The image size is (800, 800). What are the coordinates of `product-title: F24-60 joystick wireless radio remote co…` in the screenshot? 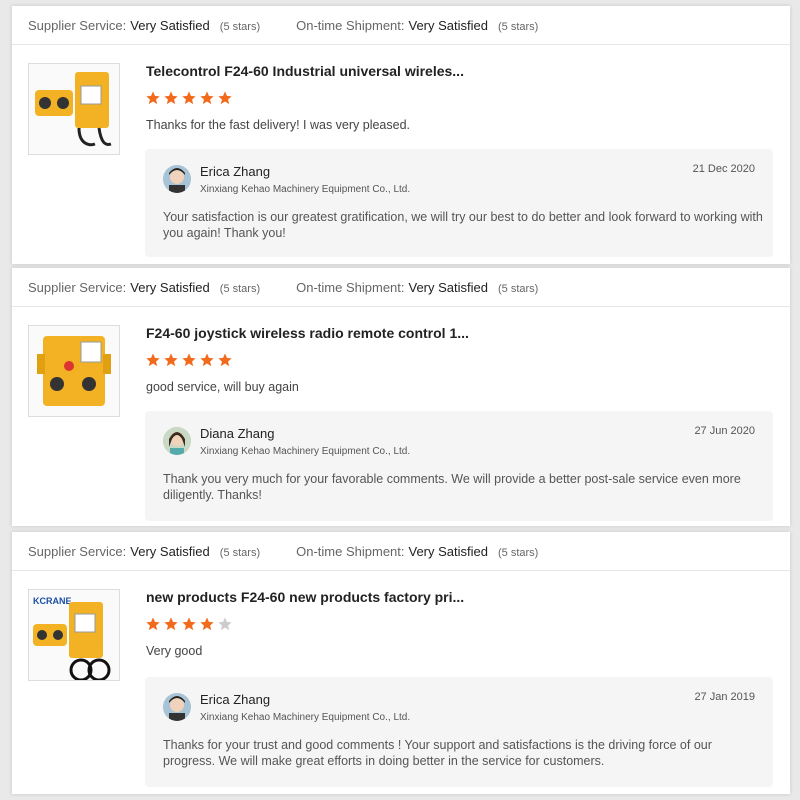 It's located at (307, 333).